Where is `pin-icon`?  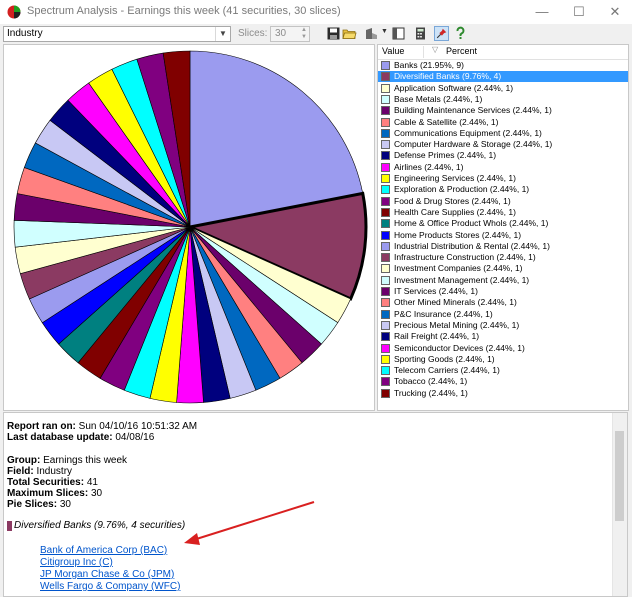 pin-icon is located at coordinates (441, 33).